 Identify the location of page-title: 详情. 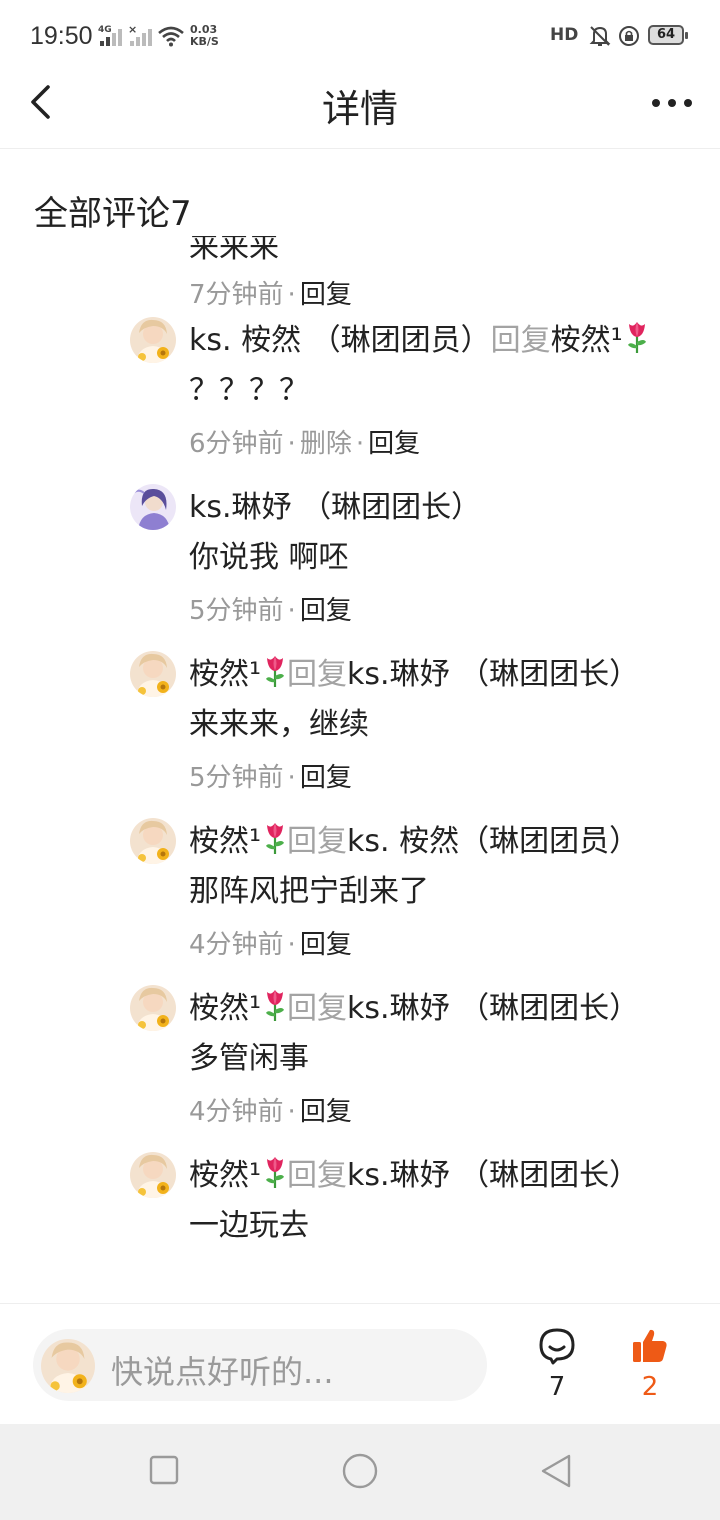
(359, 109).